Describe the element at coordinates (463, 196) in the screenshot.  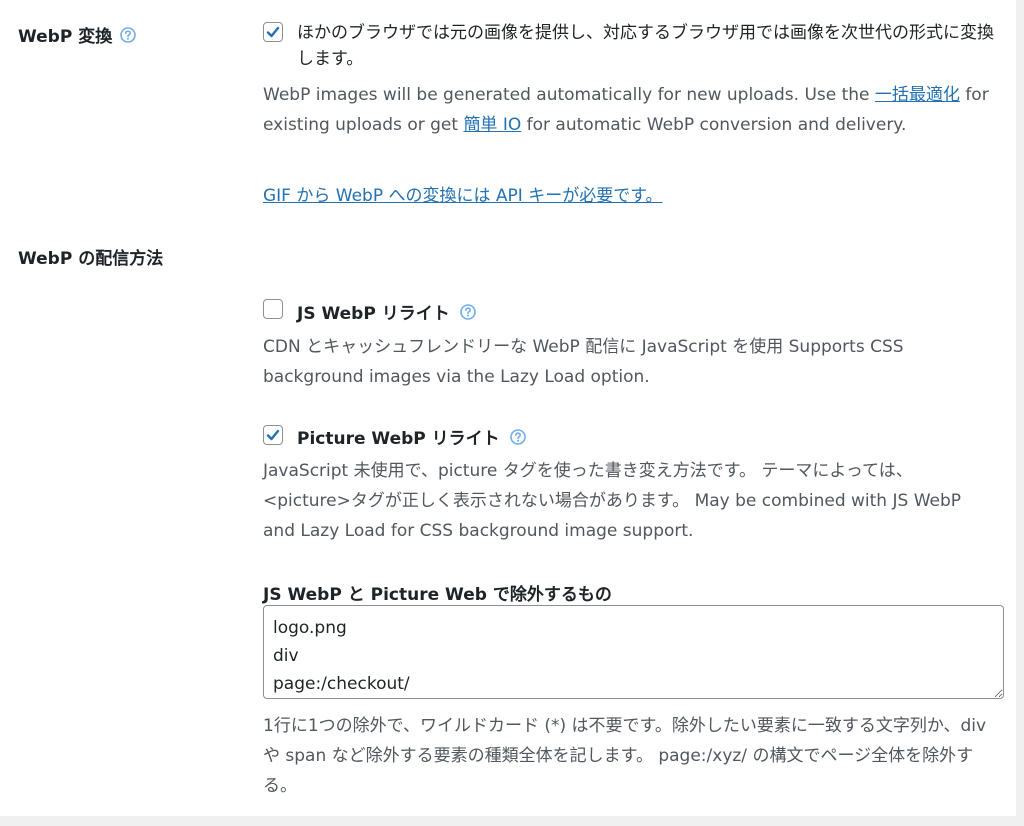
I see `gif-api-key-link: GIF から WebP への変換には API キーが必要です。` at that location.